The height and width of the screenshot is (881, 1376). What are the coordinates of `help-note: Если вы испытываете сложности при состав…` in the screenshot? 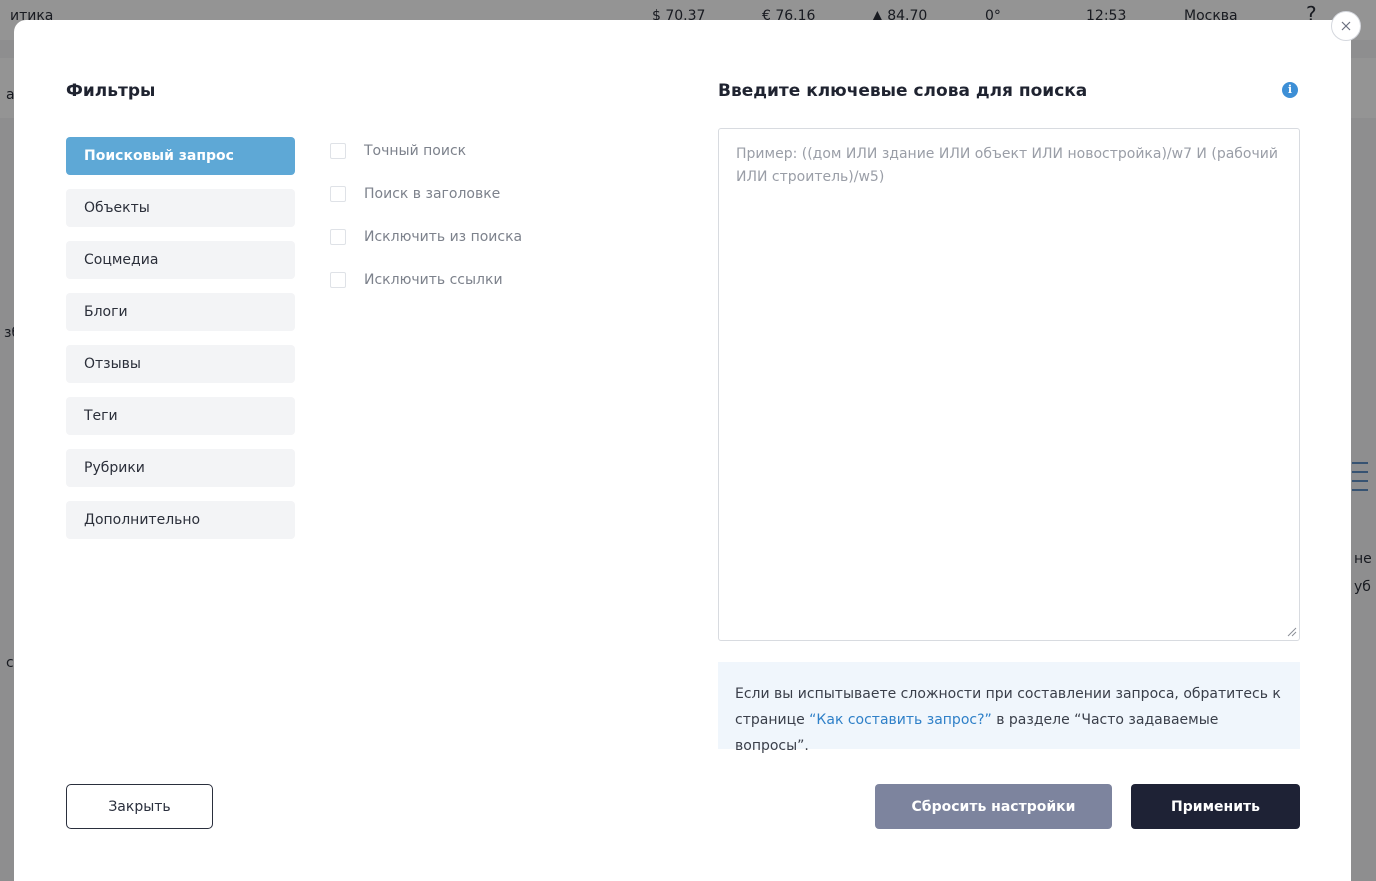 It's located at (1009, 708).